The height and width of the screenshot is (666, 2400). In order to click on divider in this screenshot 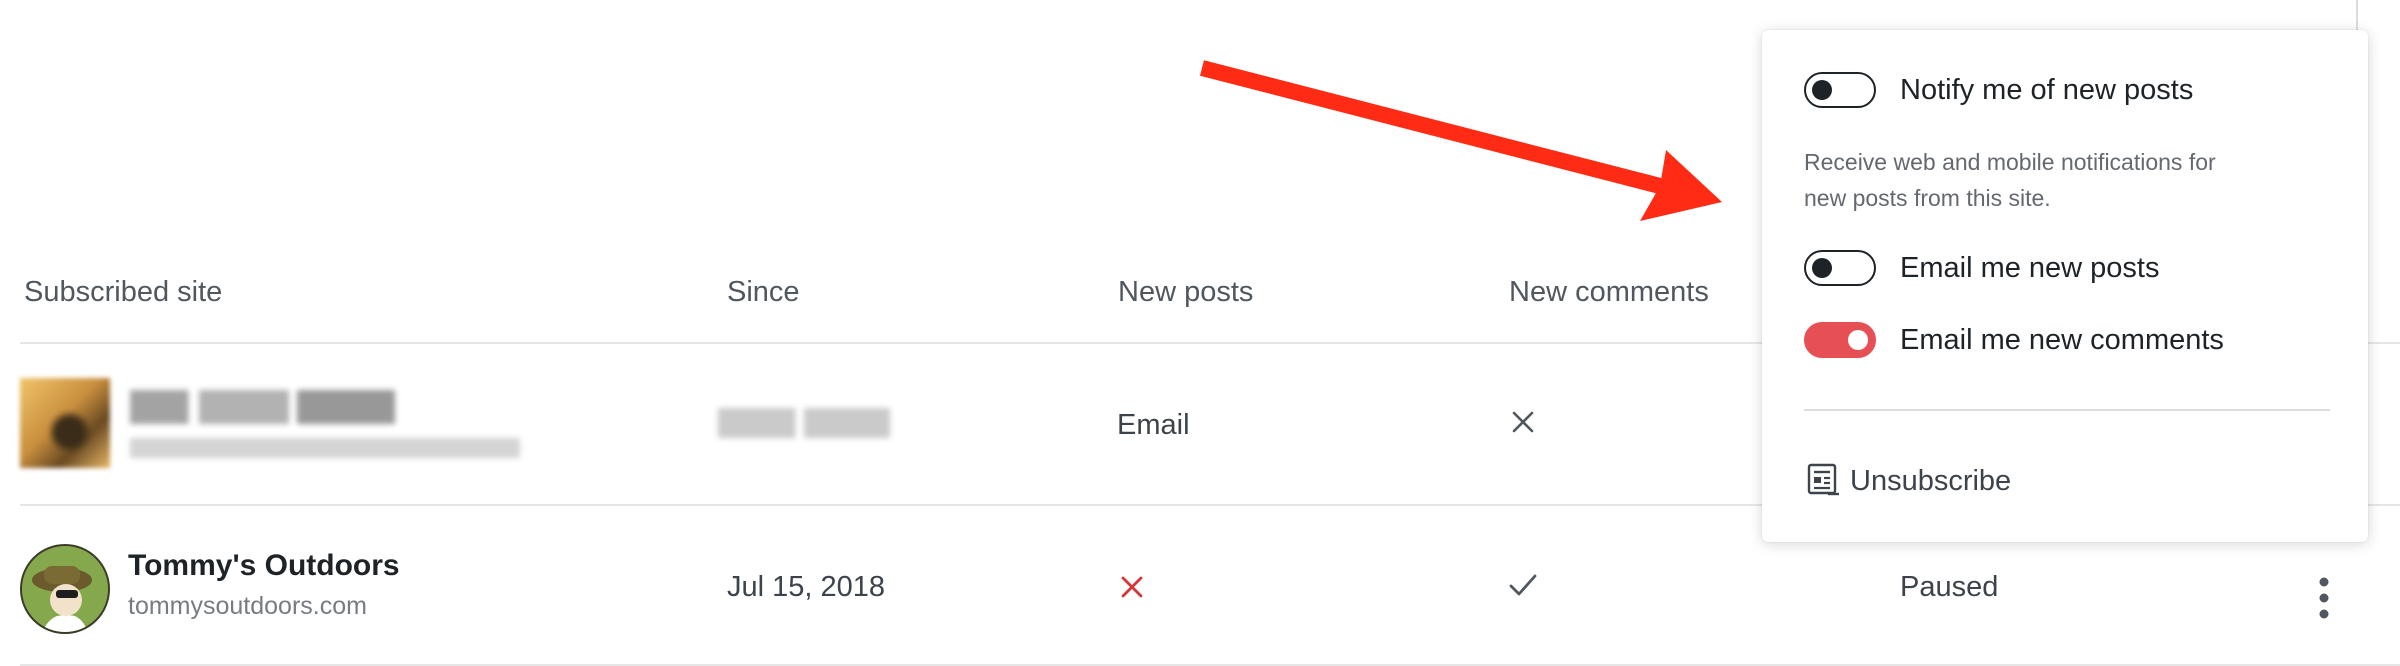, I will do `click(2357, 15)`.